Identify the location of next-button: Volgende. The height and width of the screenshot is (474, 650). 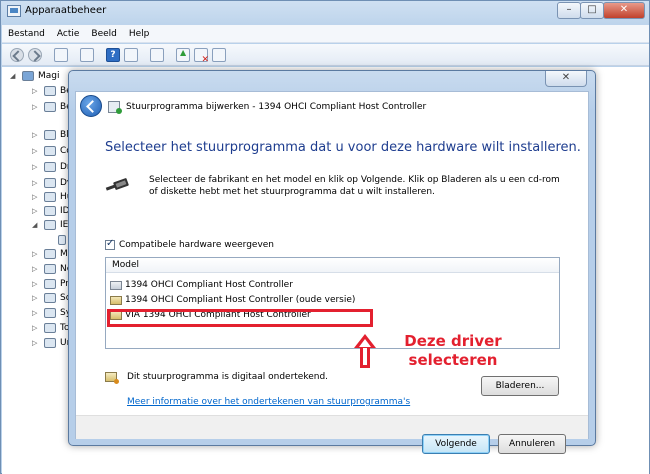
(456, 444).